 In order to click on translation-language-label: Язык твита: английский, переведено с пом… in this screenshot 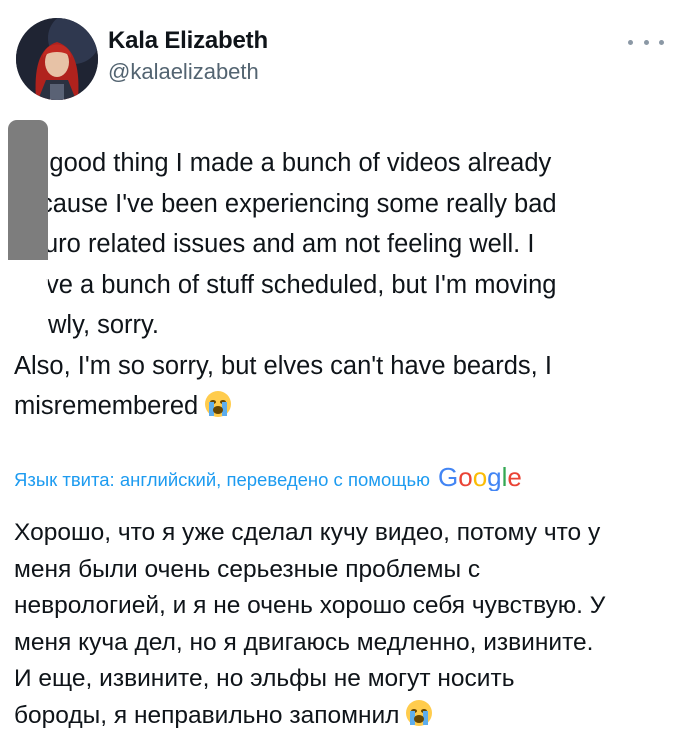, I will do `click(222, 480)`.